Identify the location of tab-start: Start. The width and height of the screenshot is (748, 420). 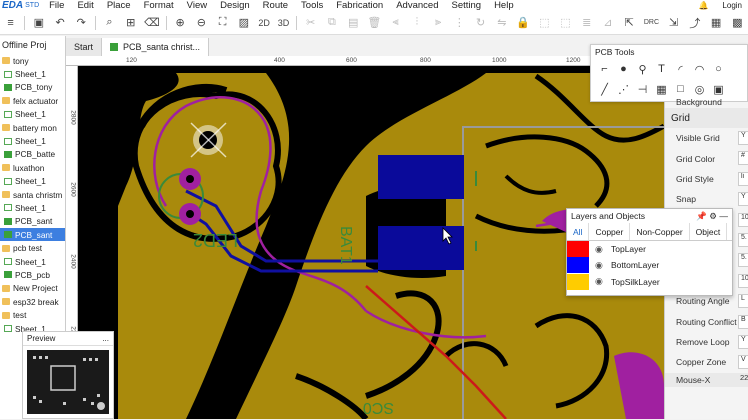
(84, 47).